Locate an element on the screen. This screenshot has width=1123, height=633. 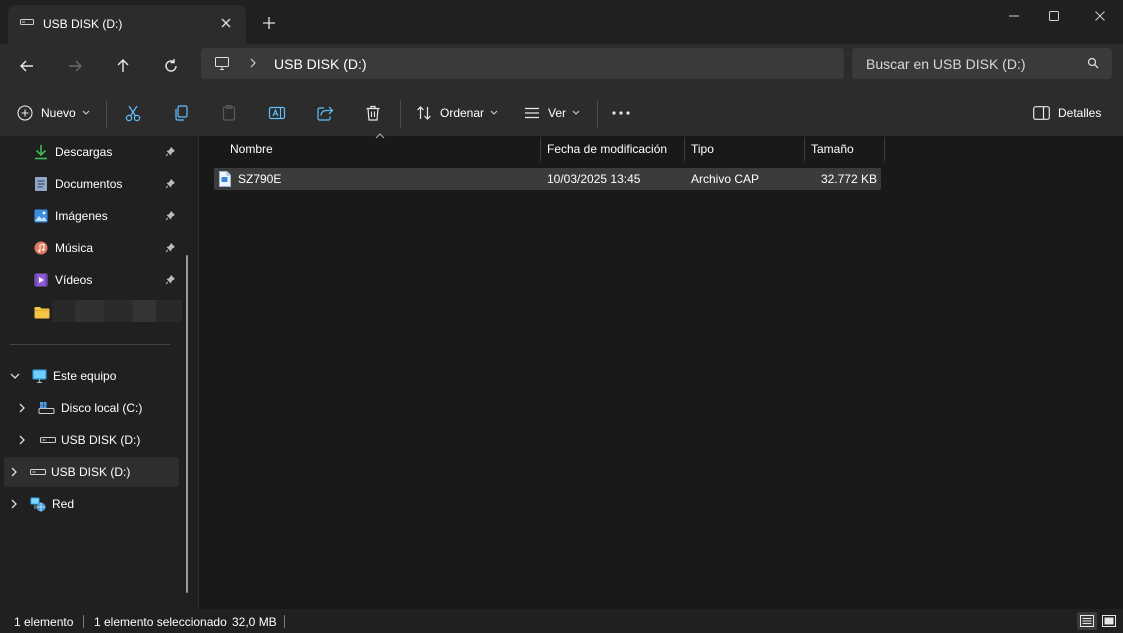
large-icons-view-button is located at coordinates (1109, 621).